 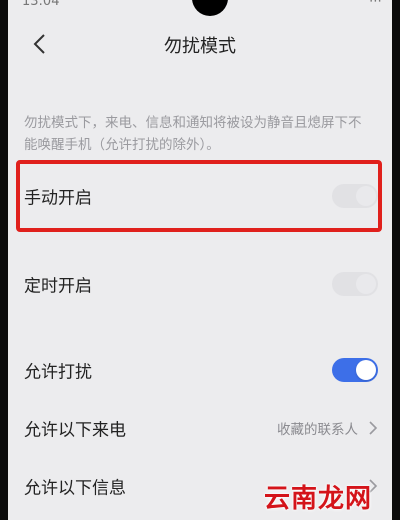 I want to click on allow-interrupt-toggle, so click(x=355, y=370).